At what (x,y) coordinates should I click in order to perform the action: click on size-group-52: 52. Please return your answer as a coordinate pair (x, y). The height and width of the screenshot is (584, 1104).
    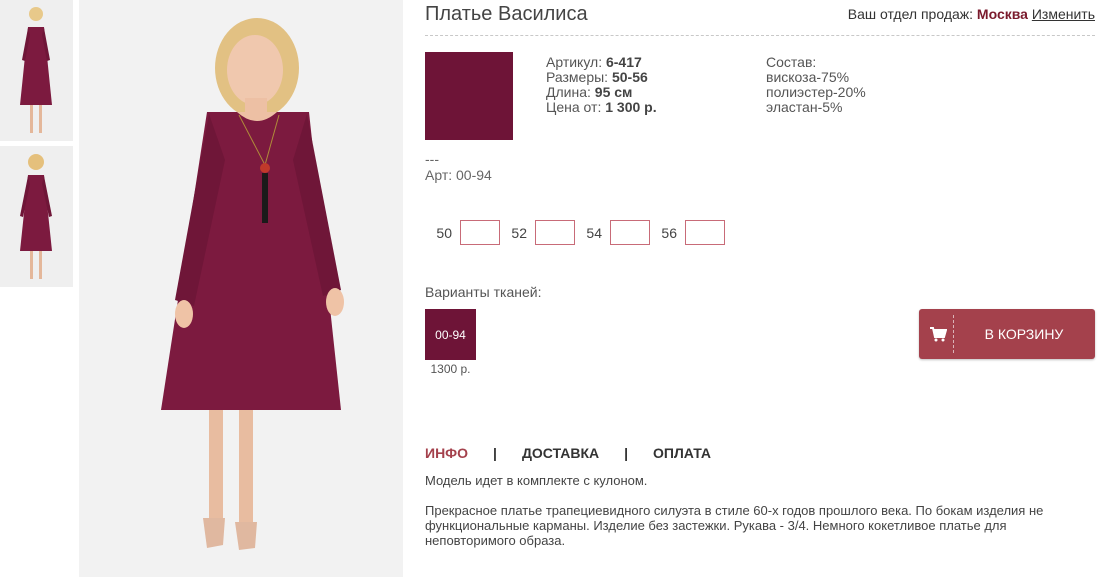
    Looking at the image, I should click on (537, 232).